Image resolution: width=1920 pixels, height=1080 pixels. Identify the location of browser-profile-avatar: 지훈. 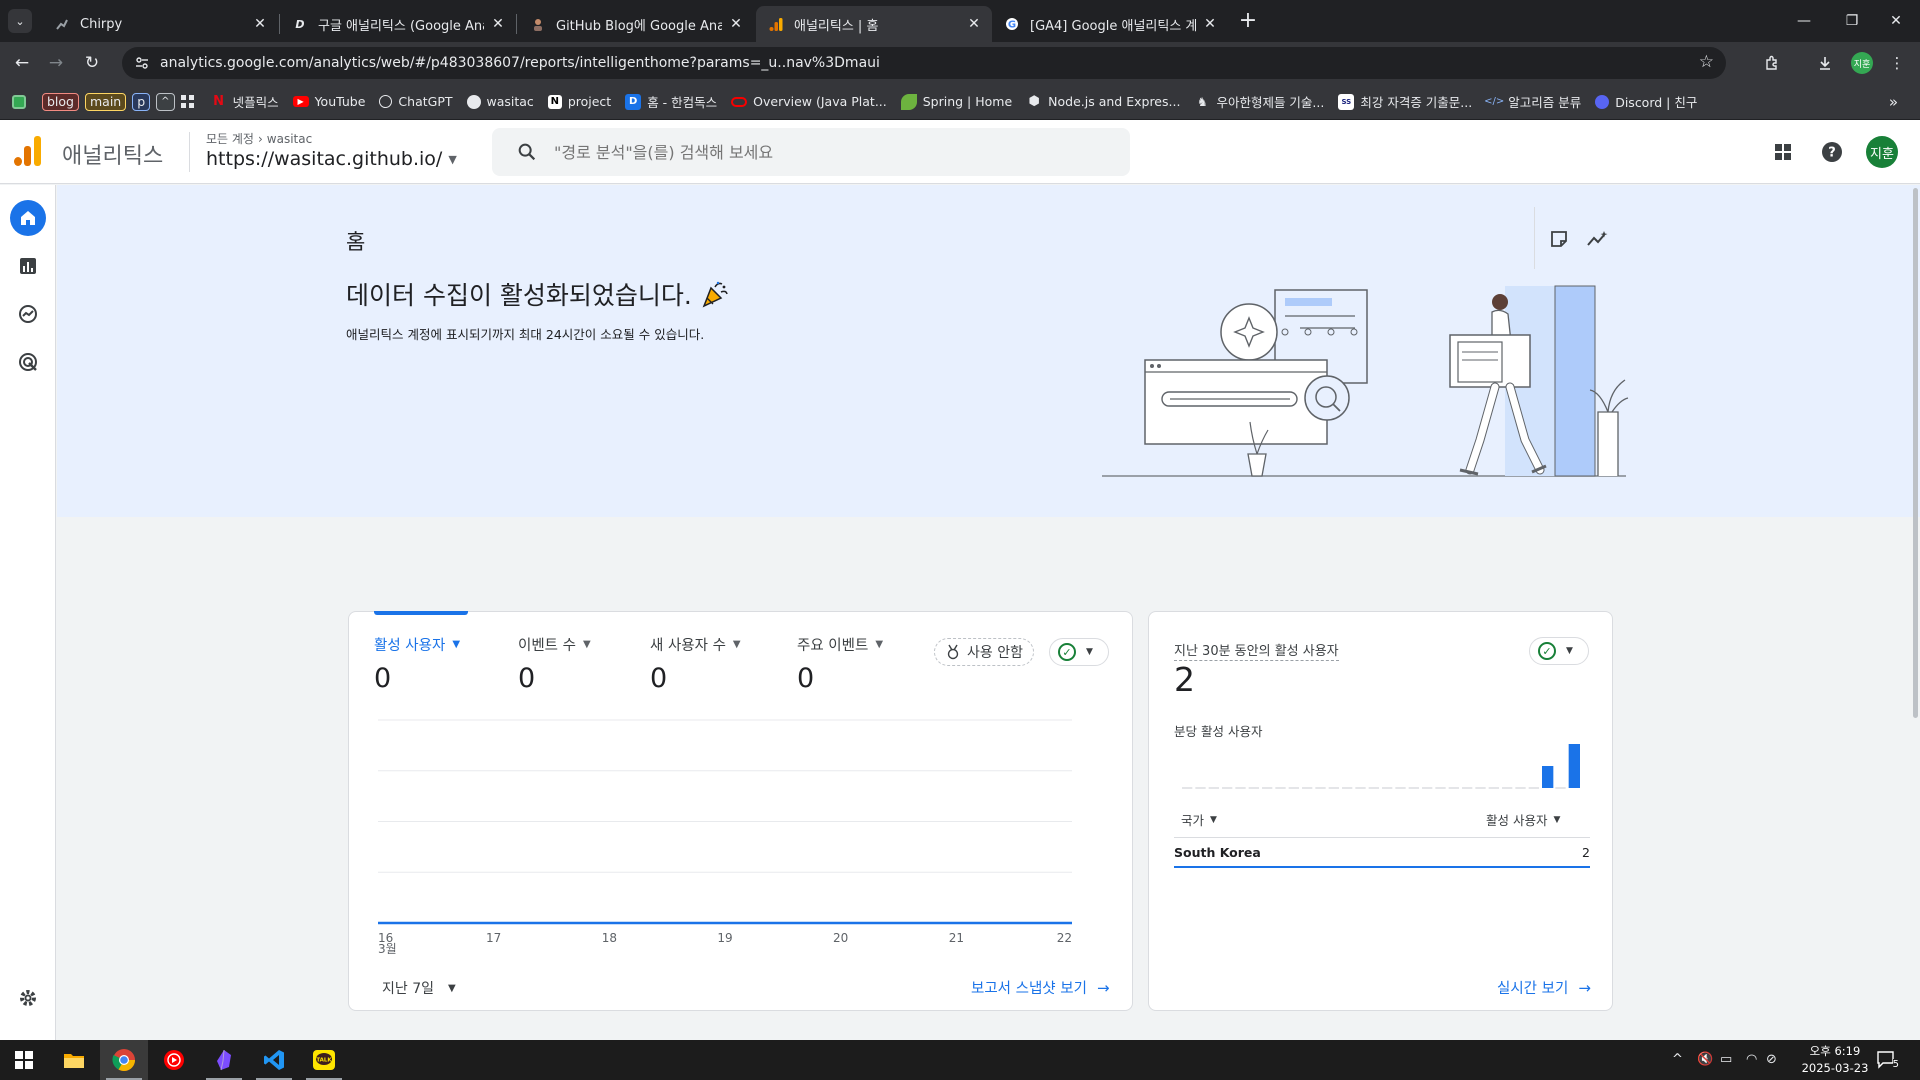
(1862, 63).